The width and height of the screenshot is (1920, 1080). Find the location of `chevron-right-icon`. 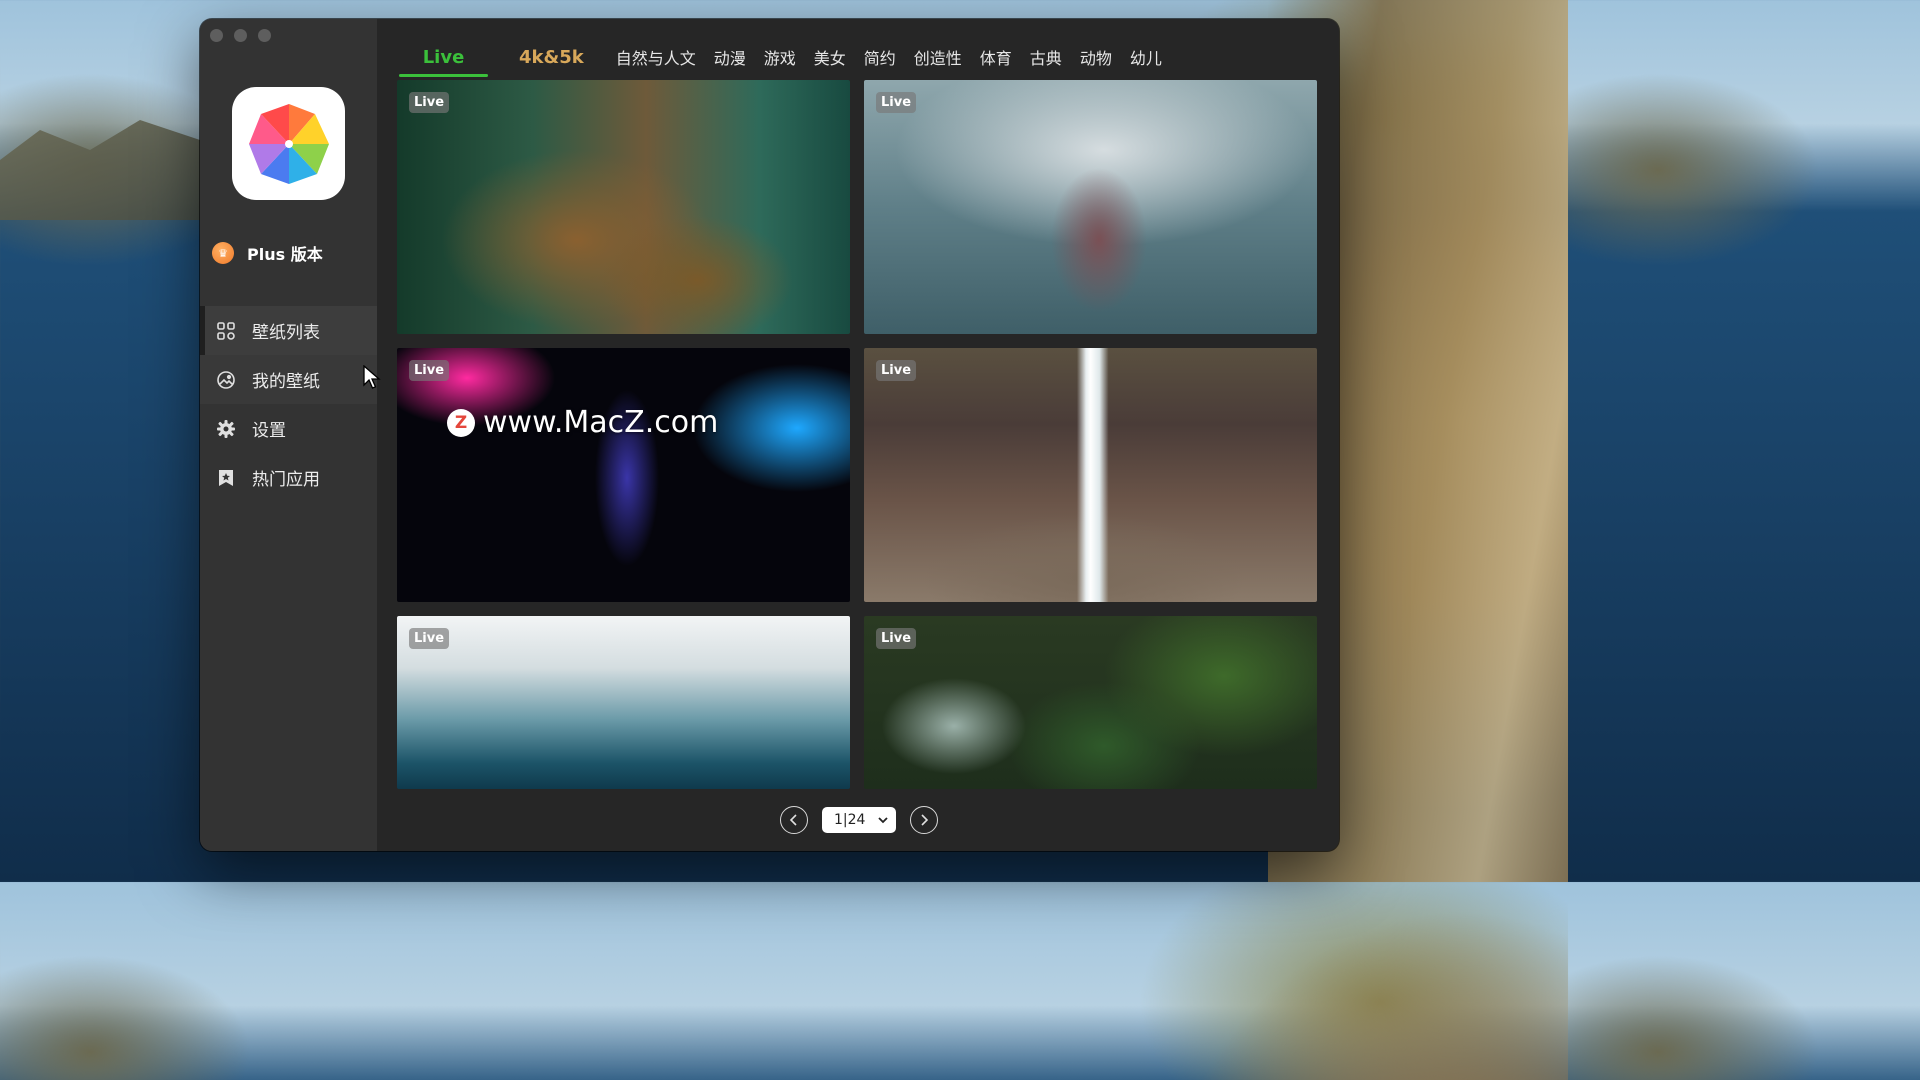

chevron-right-icon is located at coordinates (925, 820).